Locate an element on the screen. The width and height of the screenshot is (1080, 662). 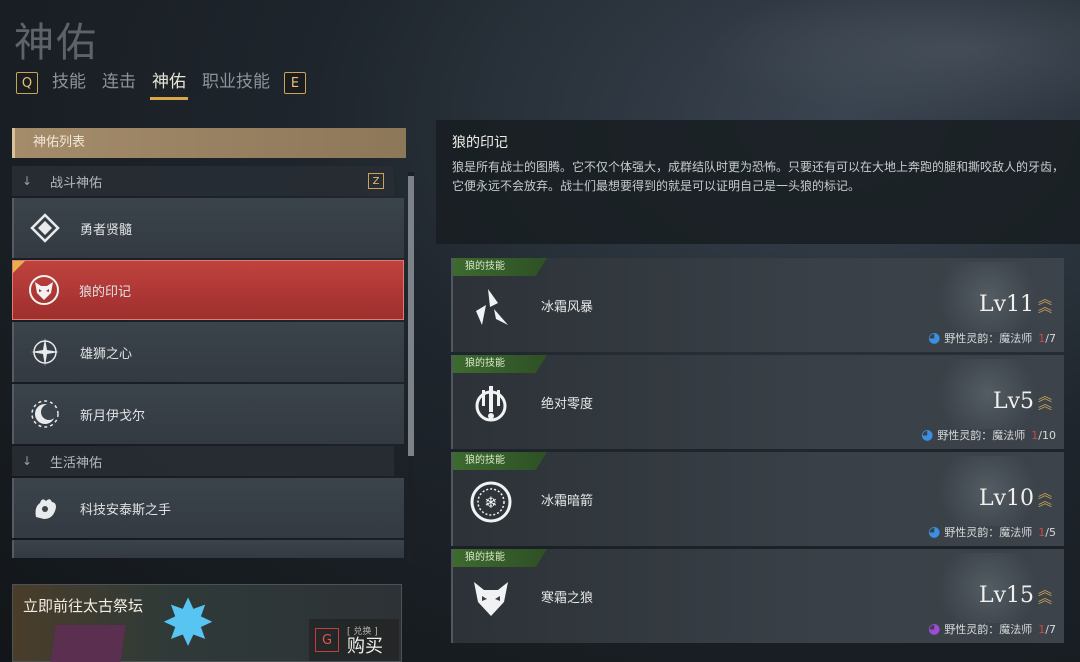
snowflake-ring-icon: ❄ is located at coordinates (491, 502).